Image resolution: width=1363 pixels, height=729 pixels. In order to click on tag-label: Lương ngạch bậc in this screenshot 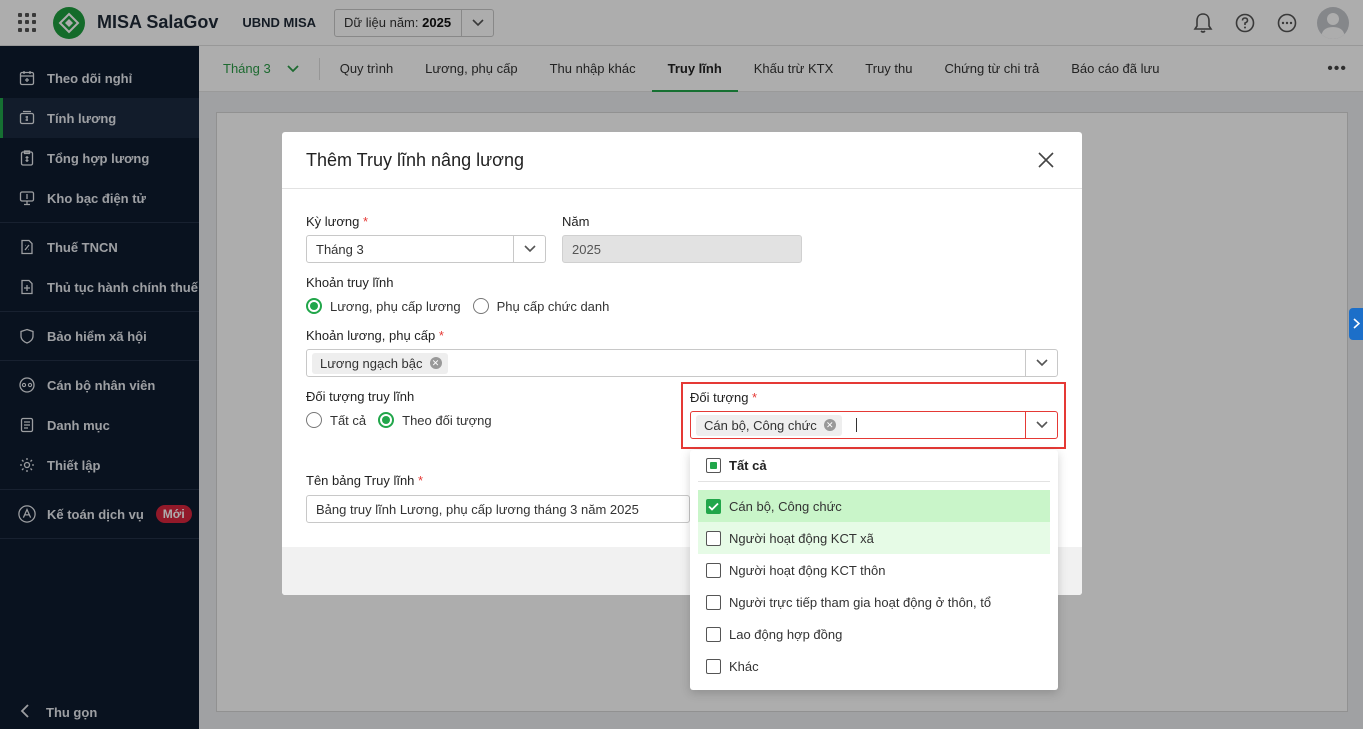, I will do `click(371, 363)`.